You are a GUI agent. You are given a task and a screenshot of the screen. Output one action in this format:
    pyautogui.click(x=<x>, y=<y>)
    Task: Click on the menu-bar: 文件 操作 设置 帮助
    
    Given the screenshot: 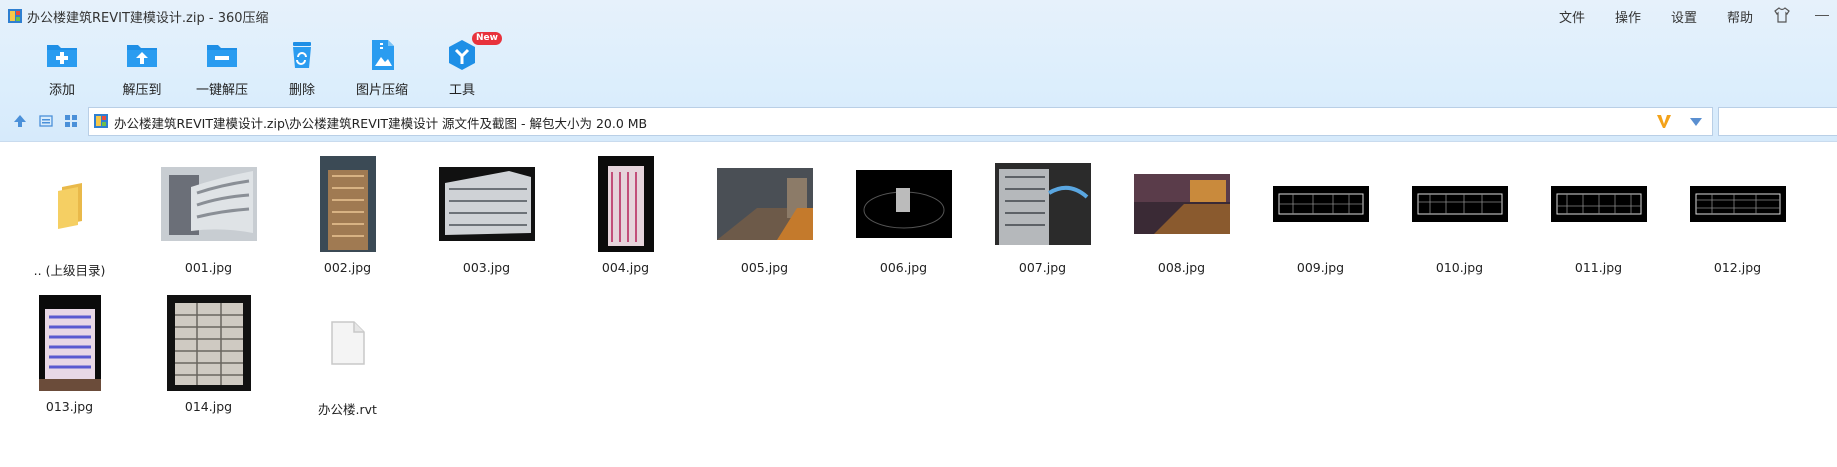 What is the action you would take?
    pyautogui.click(x=1656, y=16)
    